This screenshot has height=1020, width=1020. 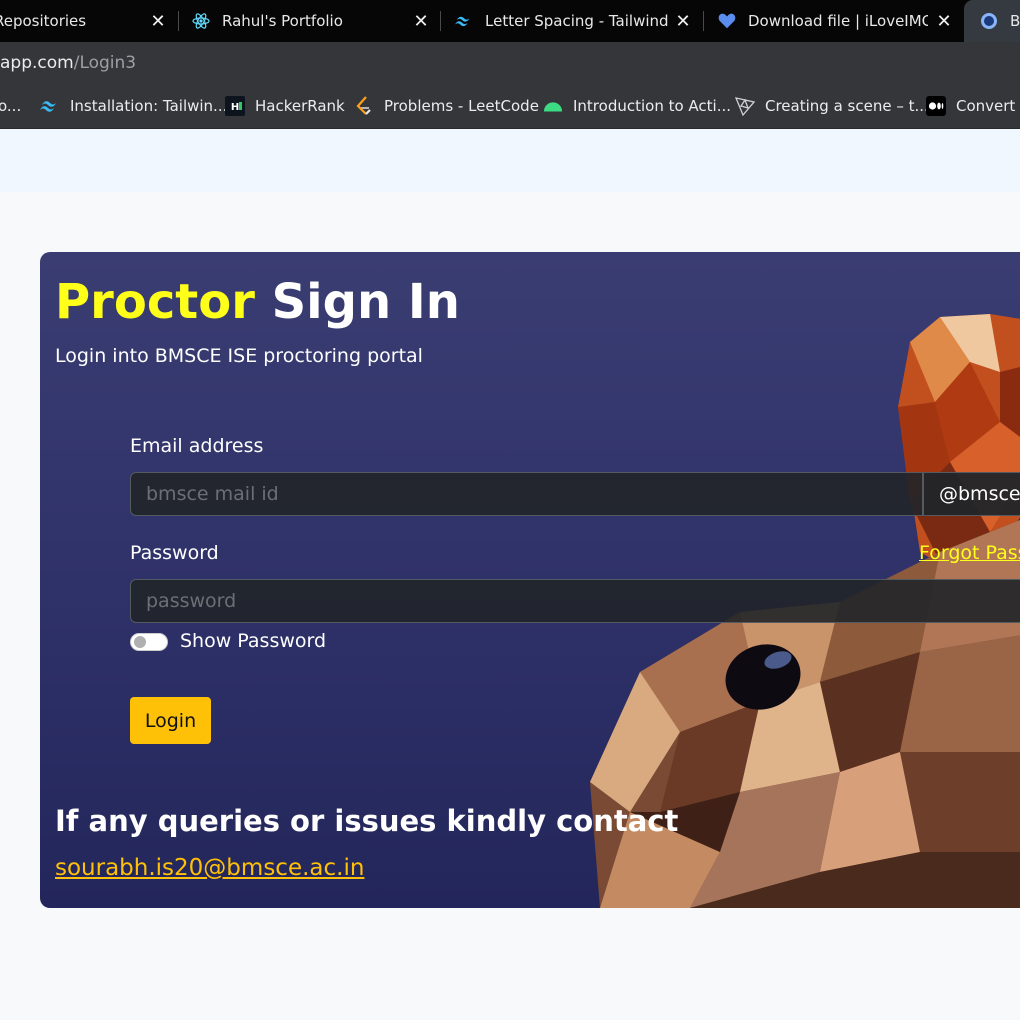 What do you see at coordinates (201, 21) in the screenshot?
I see `react-icon` at bounding box center [201, 21].